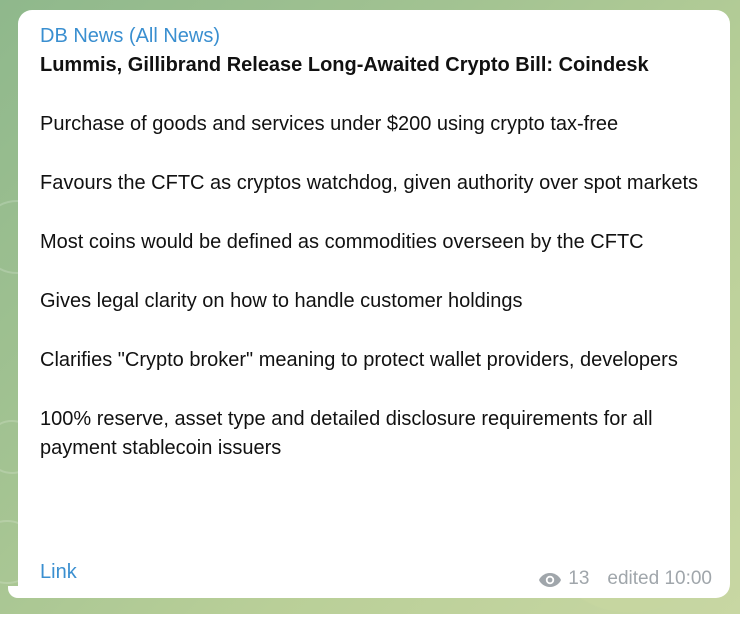 The image size is (740, 621). What do you see at coordinates (659, 578) in the screenshot?
I see `edited-timestamp: edited 10:00` at bounding box center [659, 578].